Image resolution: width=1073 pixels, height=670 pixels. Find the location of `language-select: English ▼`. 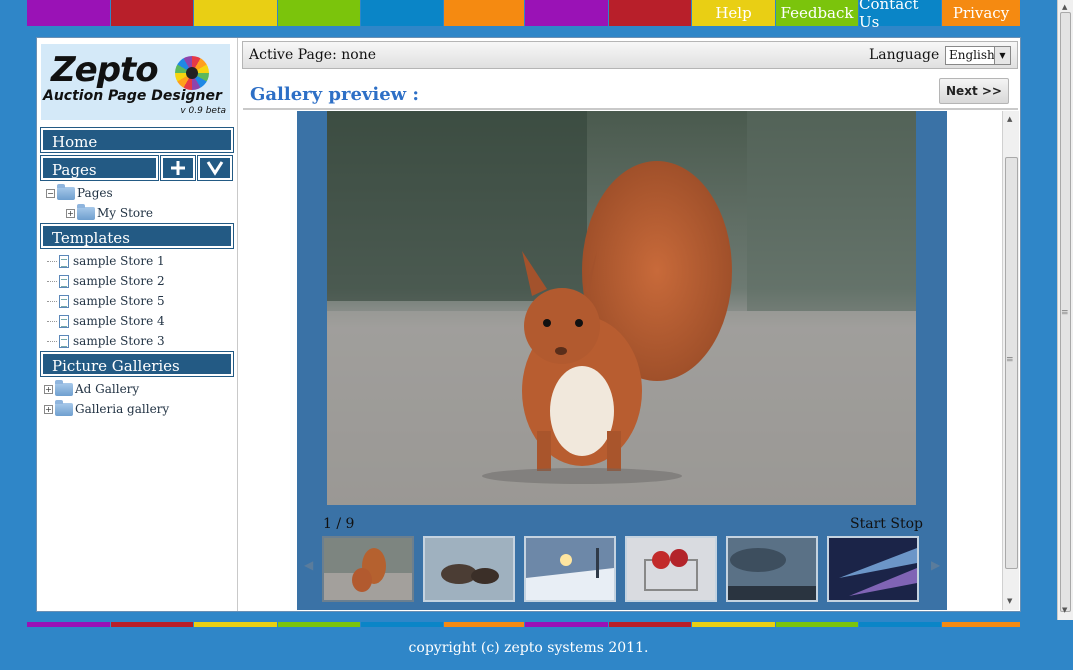

language-select: English ▼ is located at coordinates (978, 55).